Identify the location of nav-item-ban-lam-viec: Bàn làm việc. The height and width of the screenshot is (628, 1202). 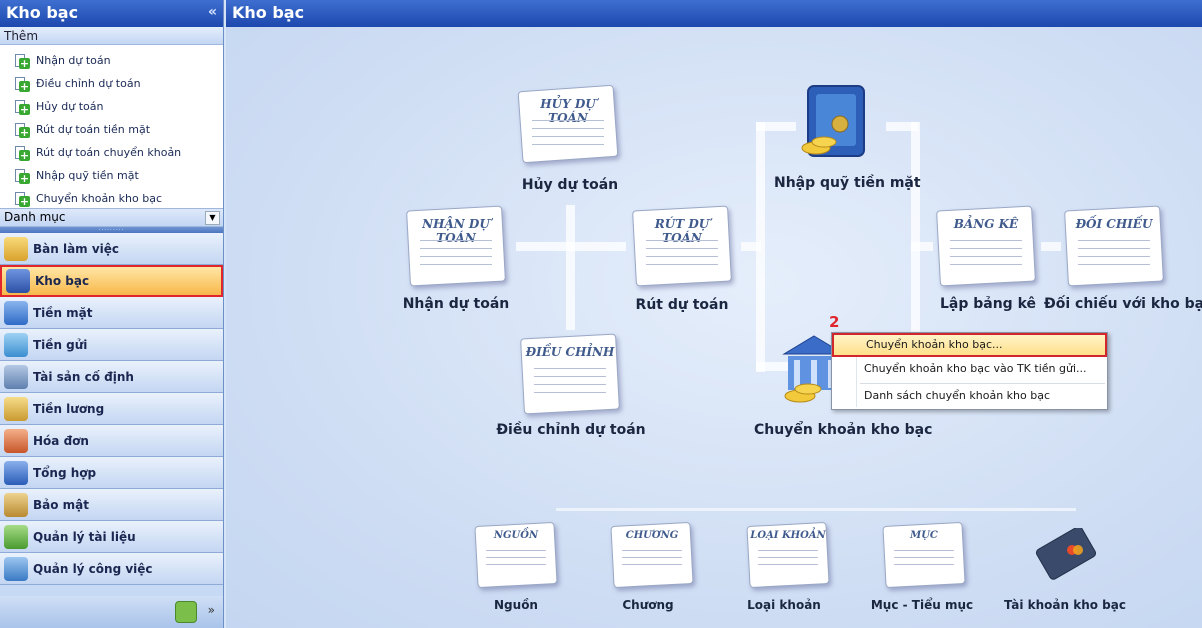
(111, 249).